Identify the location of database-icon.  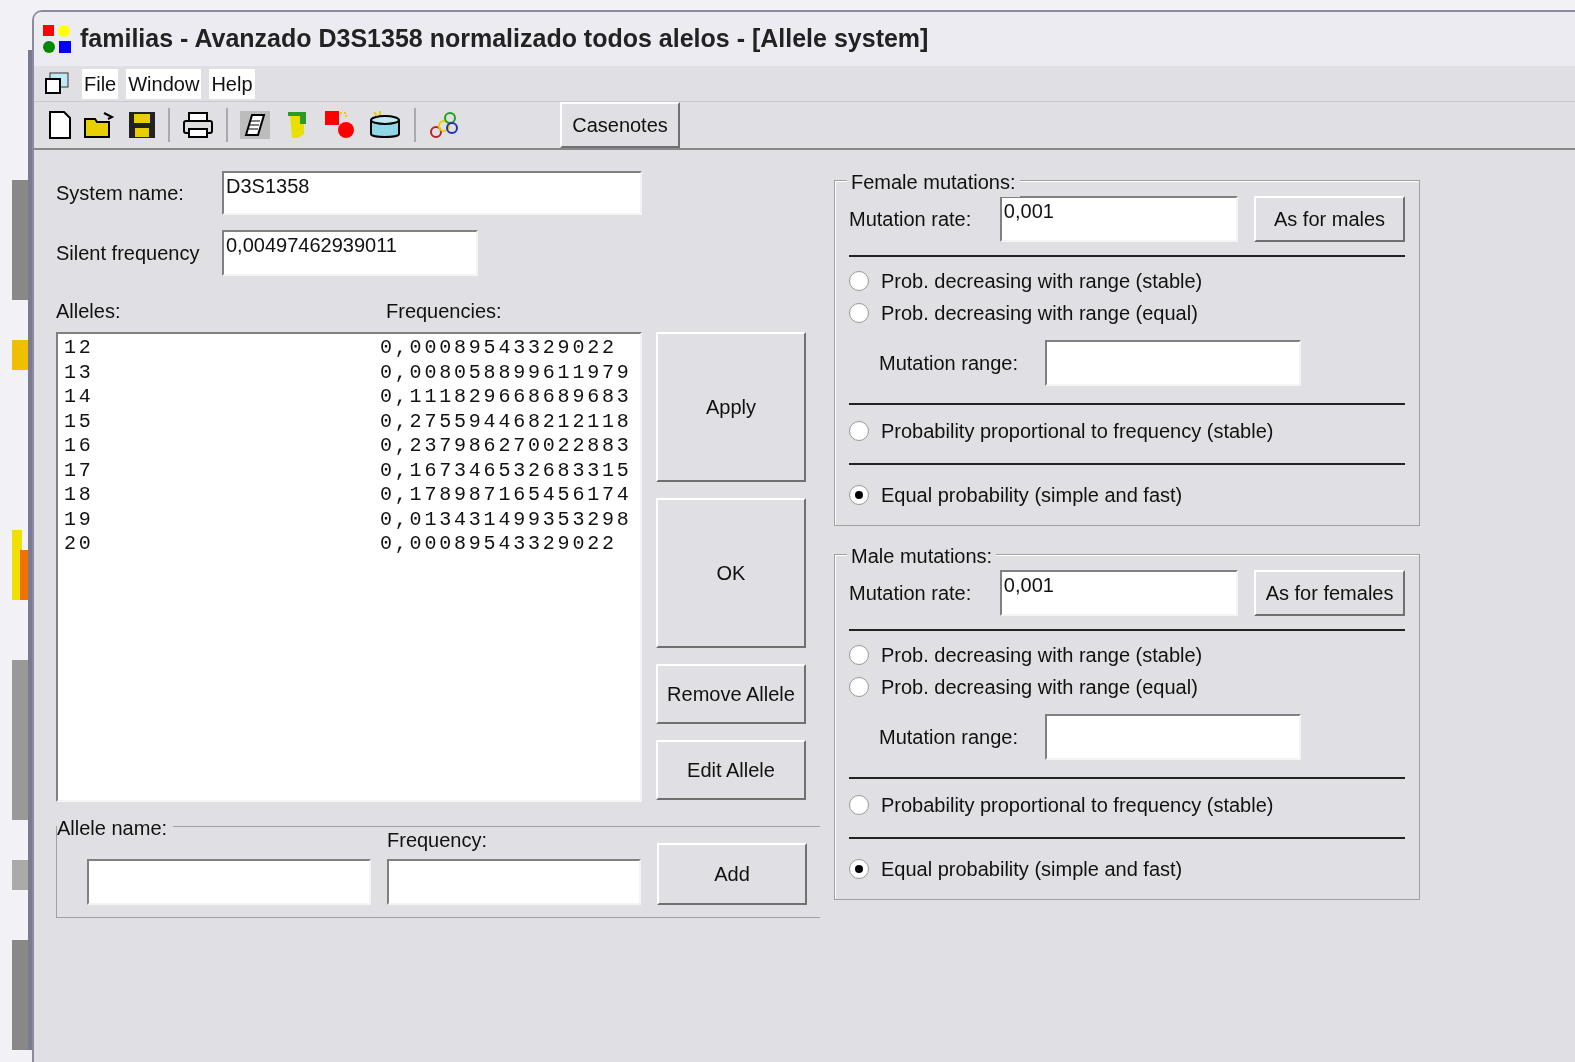
(385, 125).